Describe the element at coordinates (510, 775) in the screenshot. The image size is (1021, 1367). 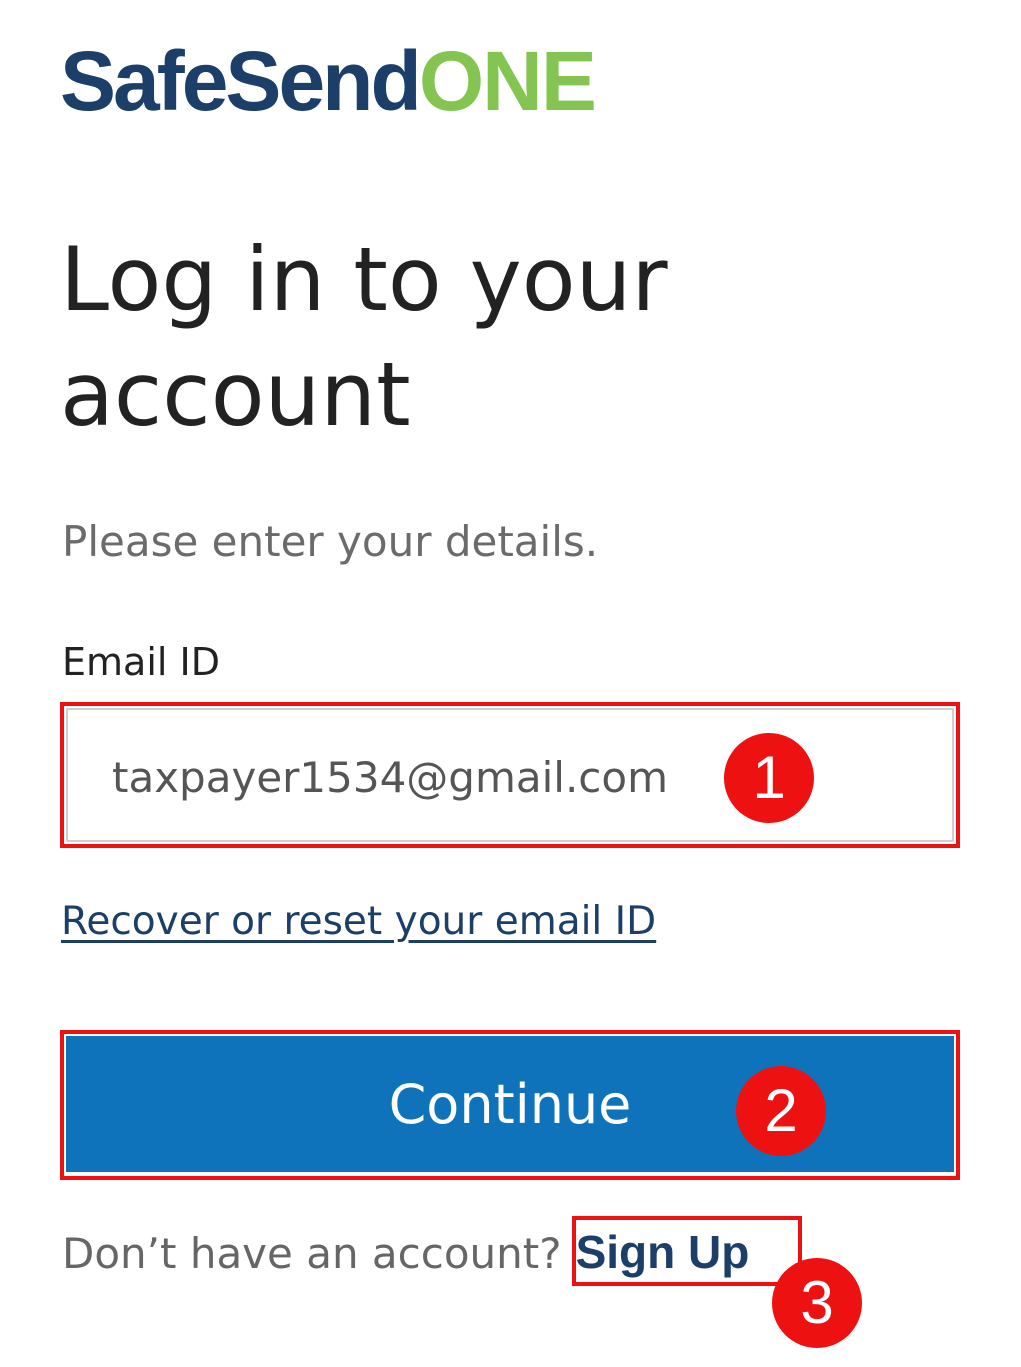
I see `annotation-box-email` at that location.